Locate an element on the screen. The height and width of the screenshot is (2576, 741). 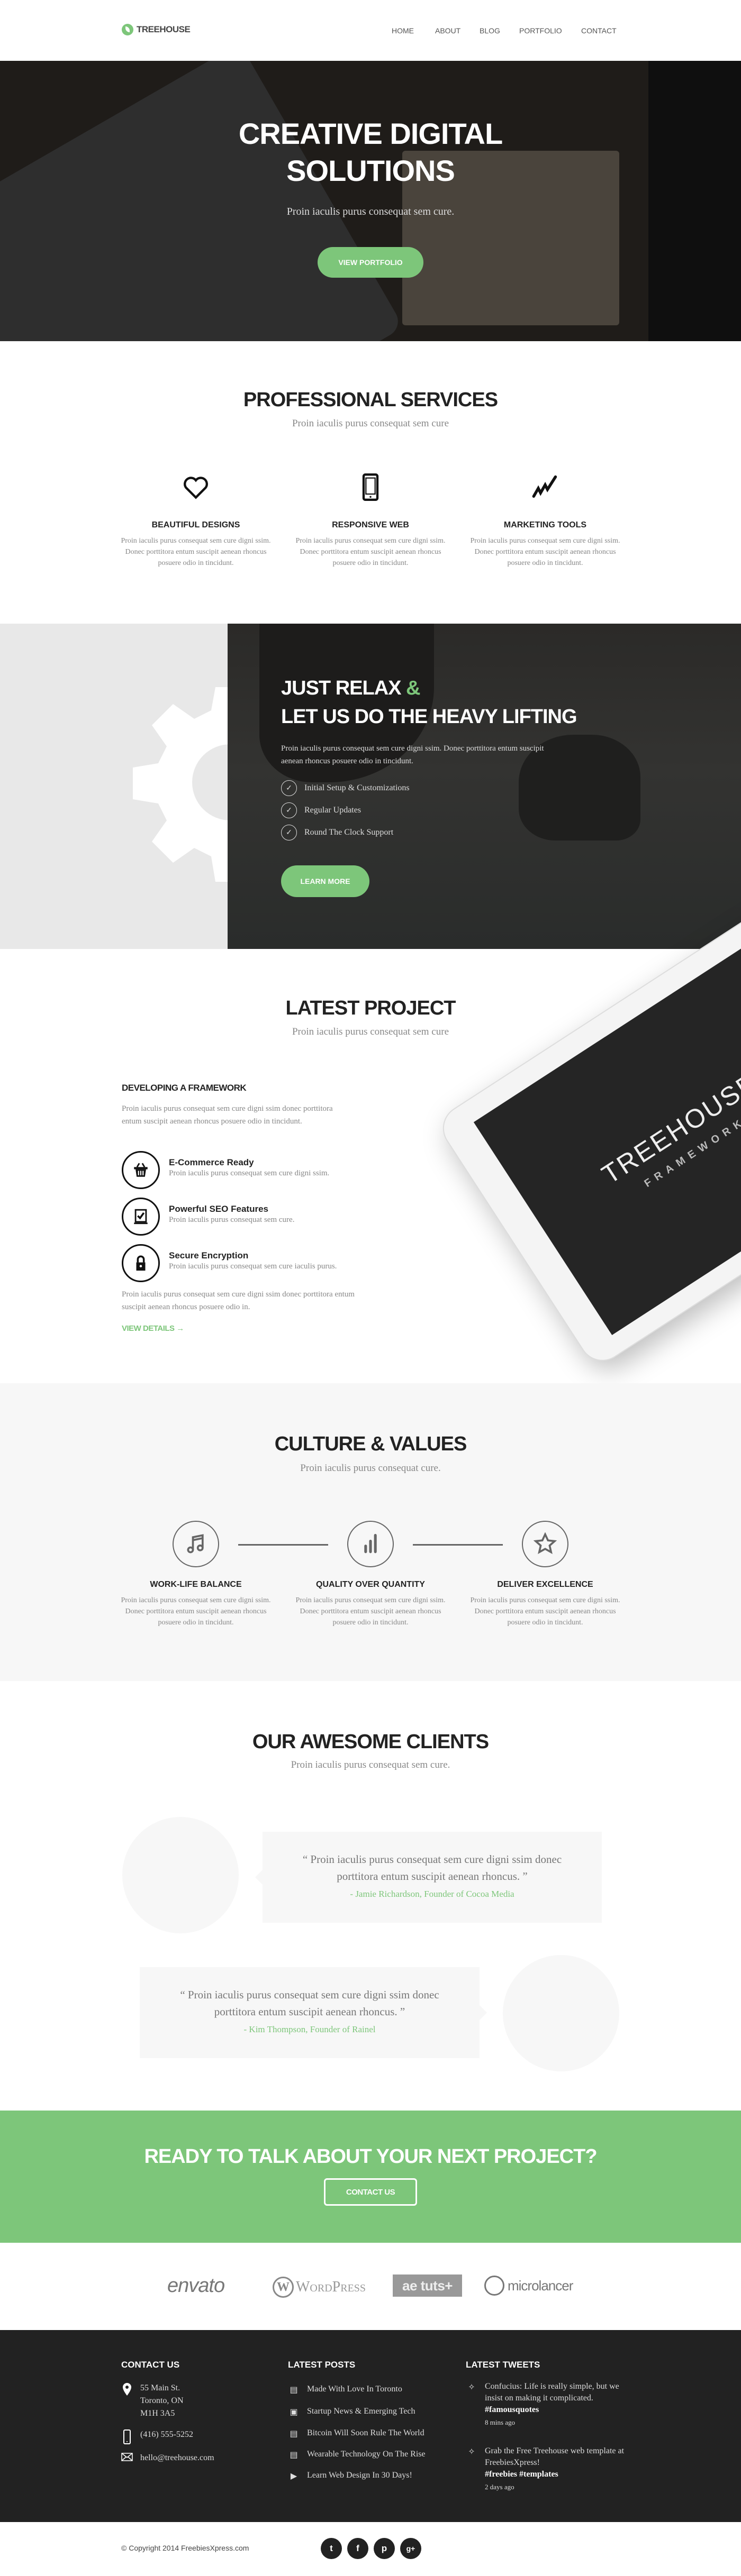
footer-email: hello@treehouse.com is located at coordinates (167, 2458).